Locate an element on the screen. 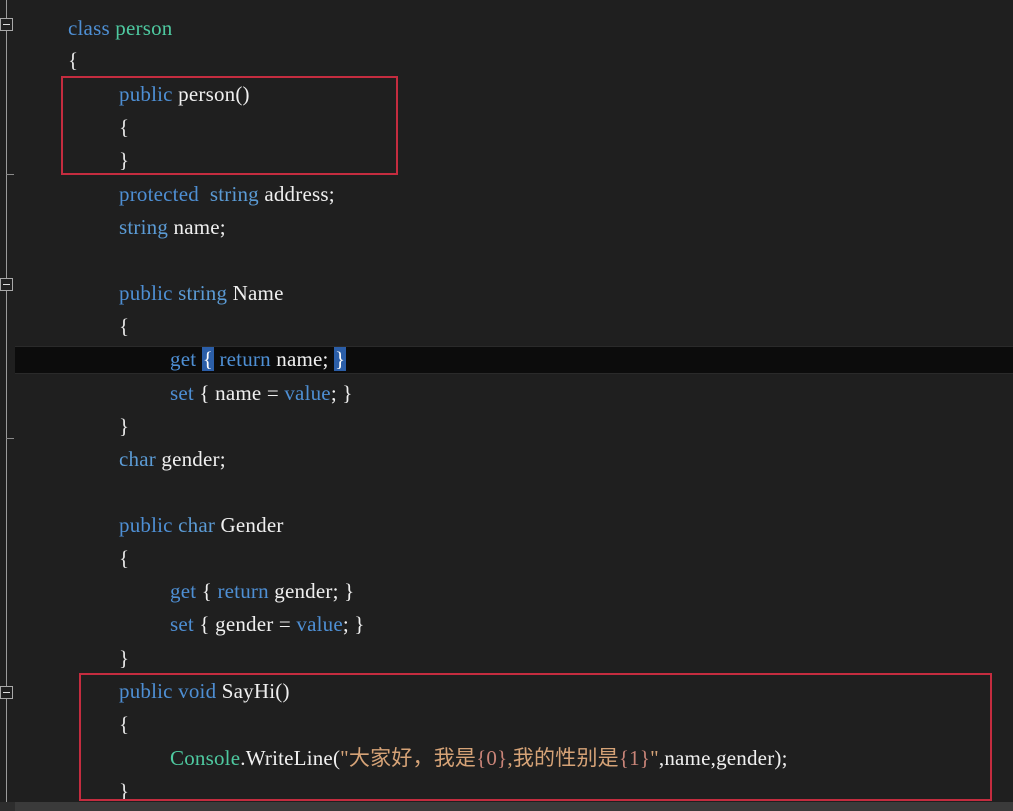 This screenshot has height=811, width=1013. code-token: person is located at coordinates (144, 28).